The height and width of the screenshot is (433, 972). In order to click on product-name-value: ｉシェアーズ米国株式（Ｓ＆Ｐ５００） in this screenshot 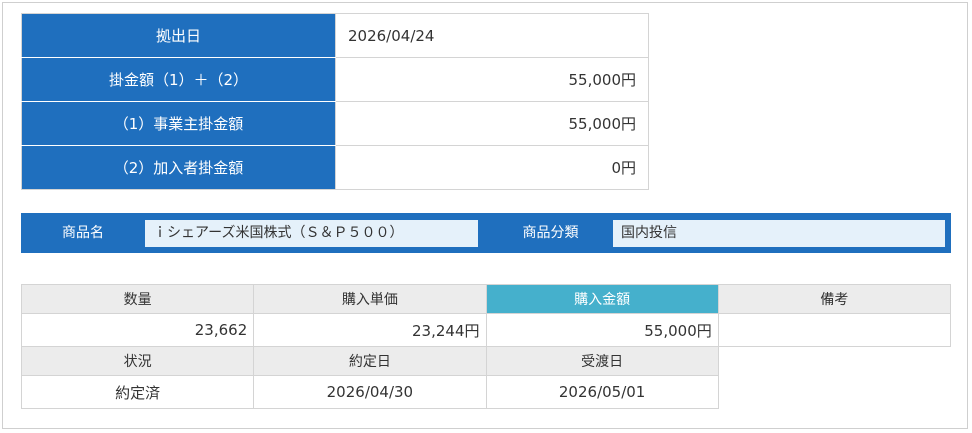, I will do `click(311, 233)`.